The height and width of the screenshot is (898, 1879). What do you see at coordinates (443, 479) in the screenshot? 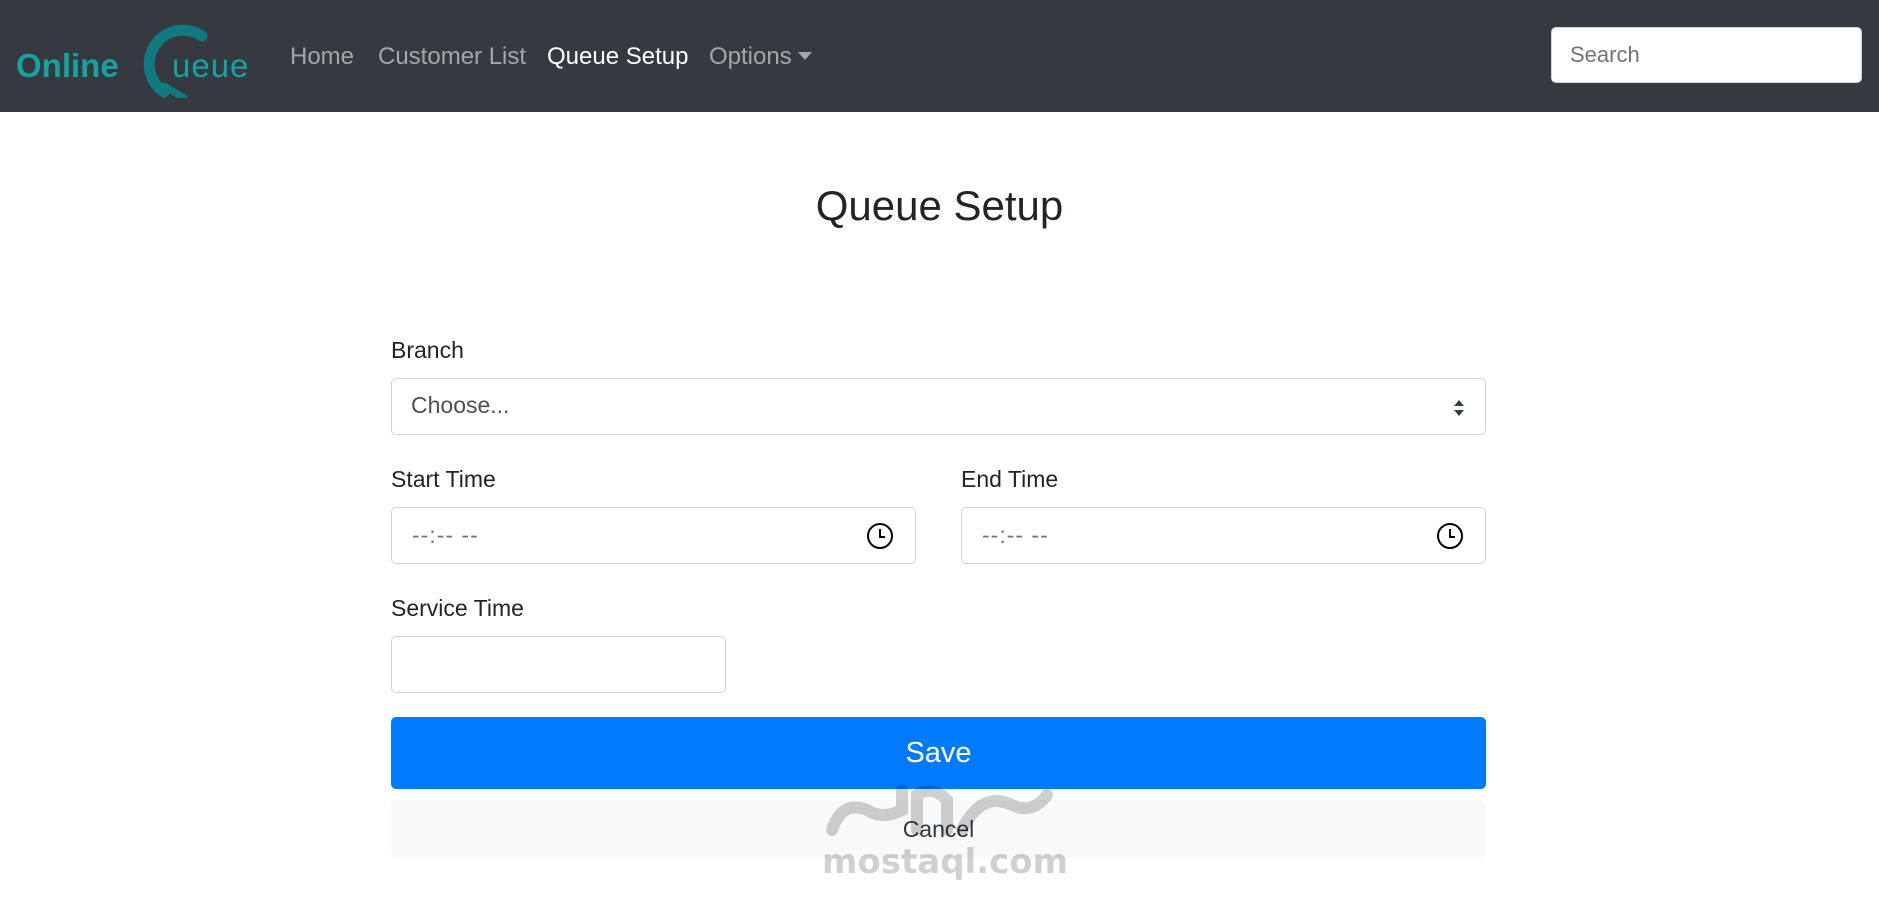
I see `start-time-label: Start Time` at bounding box center [443, 479].